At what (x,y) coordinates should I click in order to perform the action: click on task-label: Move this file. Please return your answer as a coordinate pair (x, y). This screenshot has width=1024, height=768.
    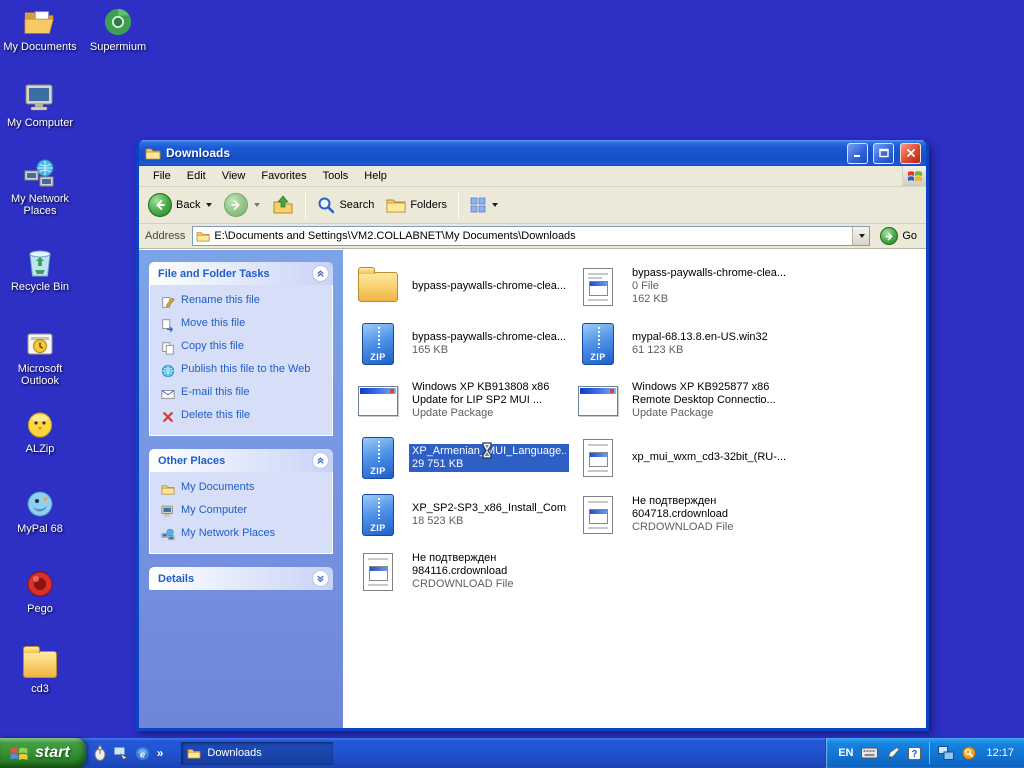
    Looking at the image, I should click on (213, 323).